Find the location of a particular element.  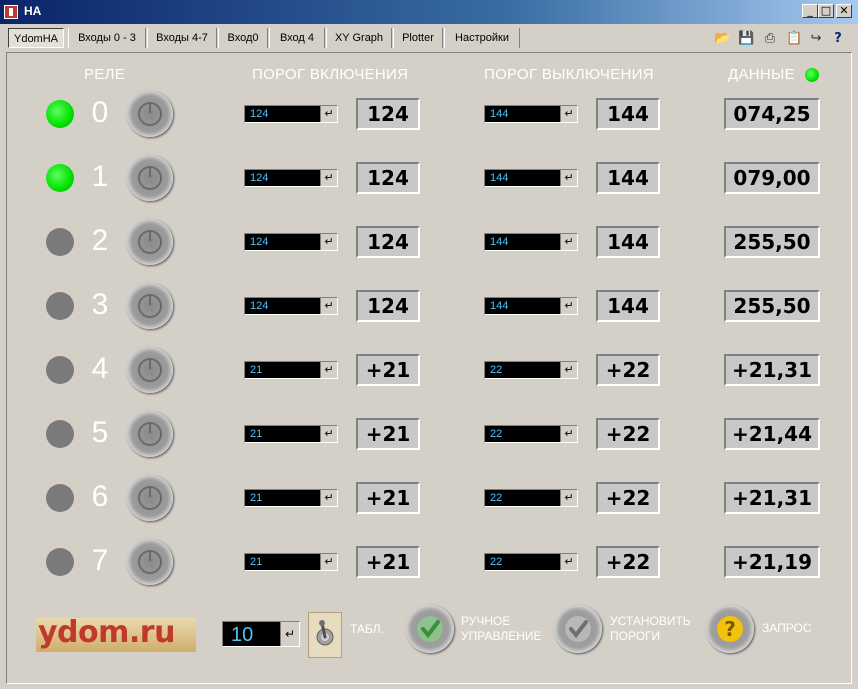

tab-xy-graph: XY Graph is located at coordinates (359, 38).